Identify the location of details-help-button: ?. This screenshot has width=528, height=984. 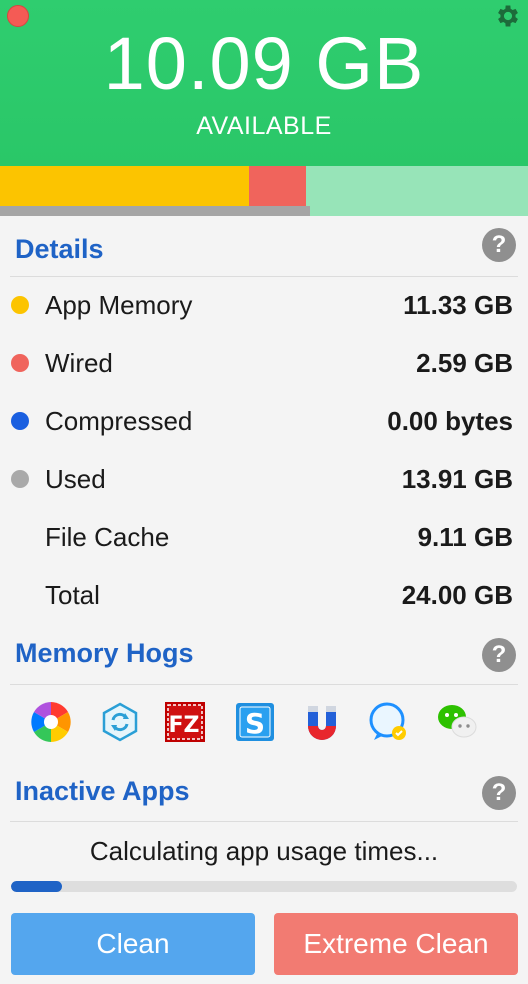
(499, 245).